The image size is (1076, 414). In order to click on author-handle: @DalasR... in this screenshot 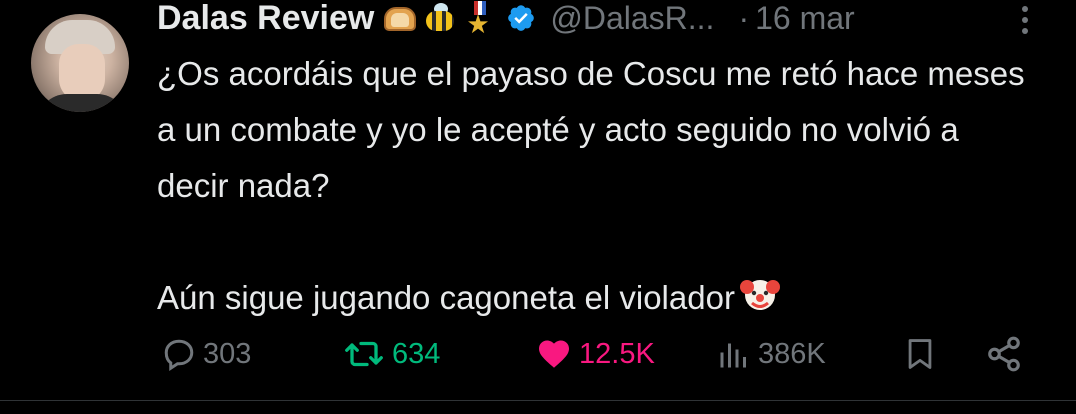, I will do `click(632, 18)`.